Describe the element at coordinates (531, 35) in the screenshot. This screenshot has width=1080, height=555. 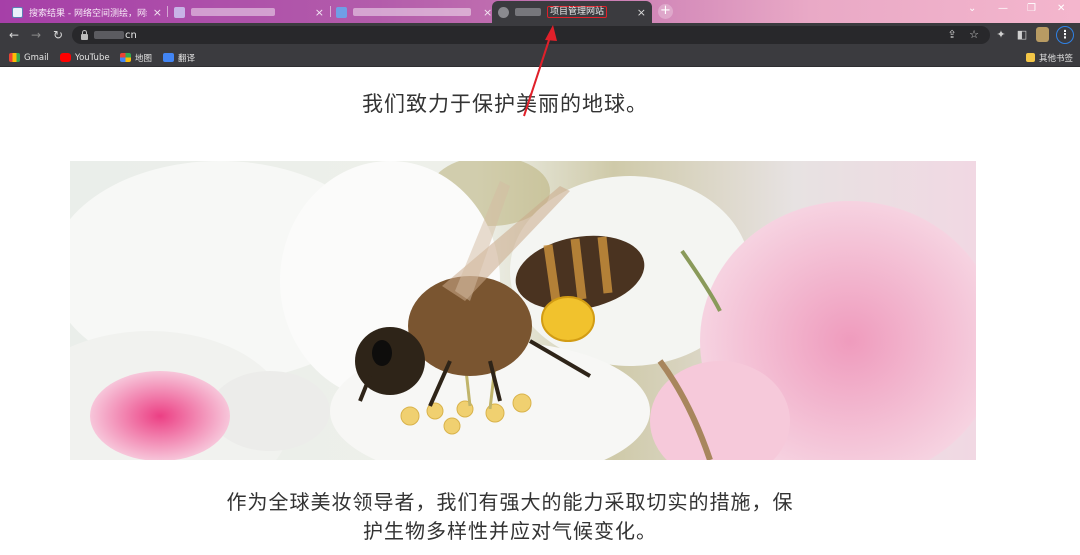
I see `address-bar: cn` at that location.